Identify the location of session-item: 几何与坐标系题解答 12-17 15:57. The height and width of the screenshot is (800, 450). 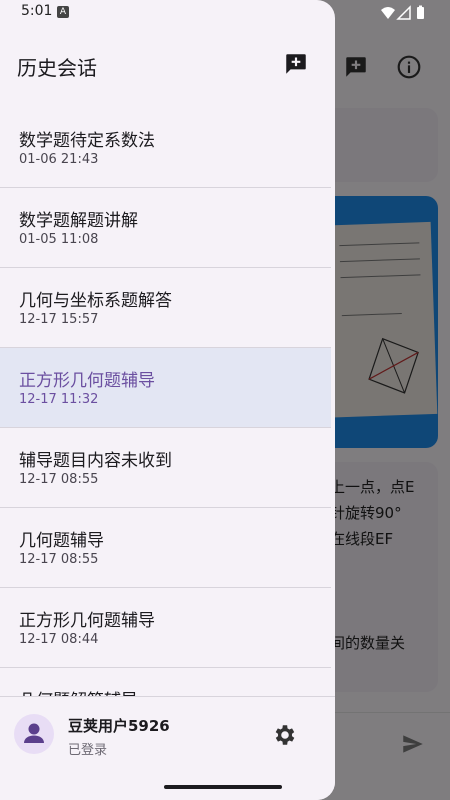
(165, 308).